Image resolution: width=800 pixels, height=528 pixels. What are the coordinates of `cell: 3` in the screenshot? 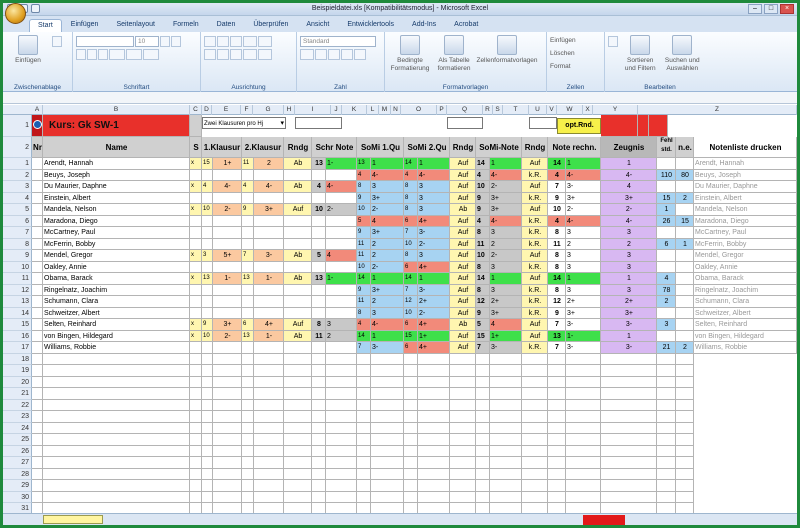 It's located at (583, 233).